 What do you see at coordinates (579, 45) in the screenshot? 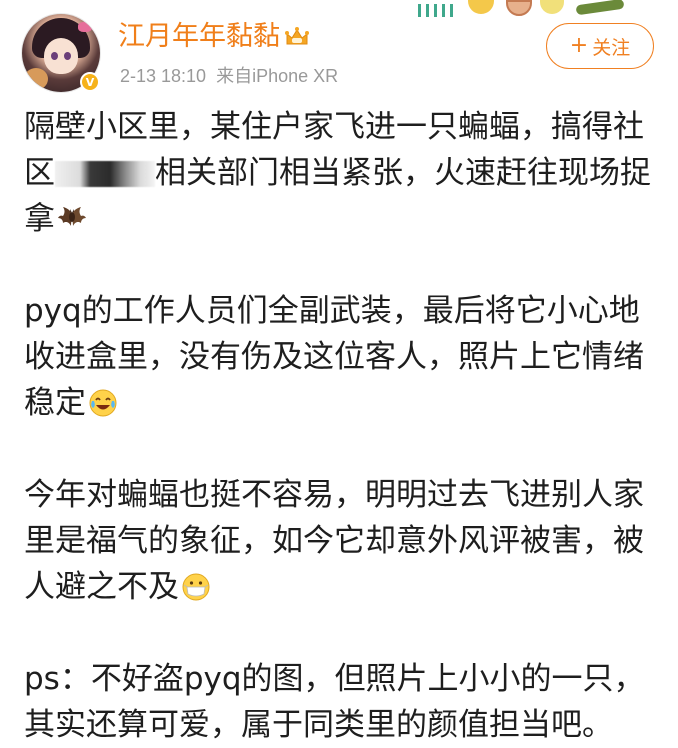
I see `plus-icon: +` at bounding box center [579, 45].